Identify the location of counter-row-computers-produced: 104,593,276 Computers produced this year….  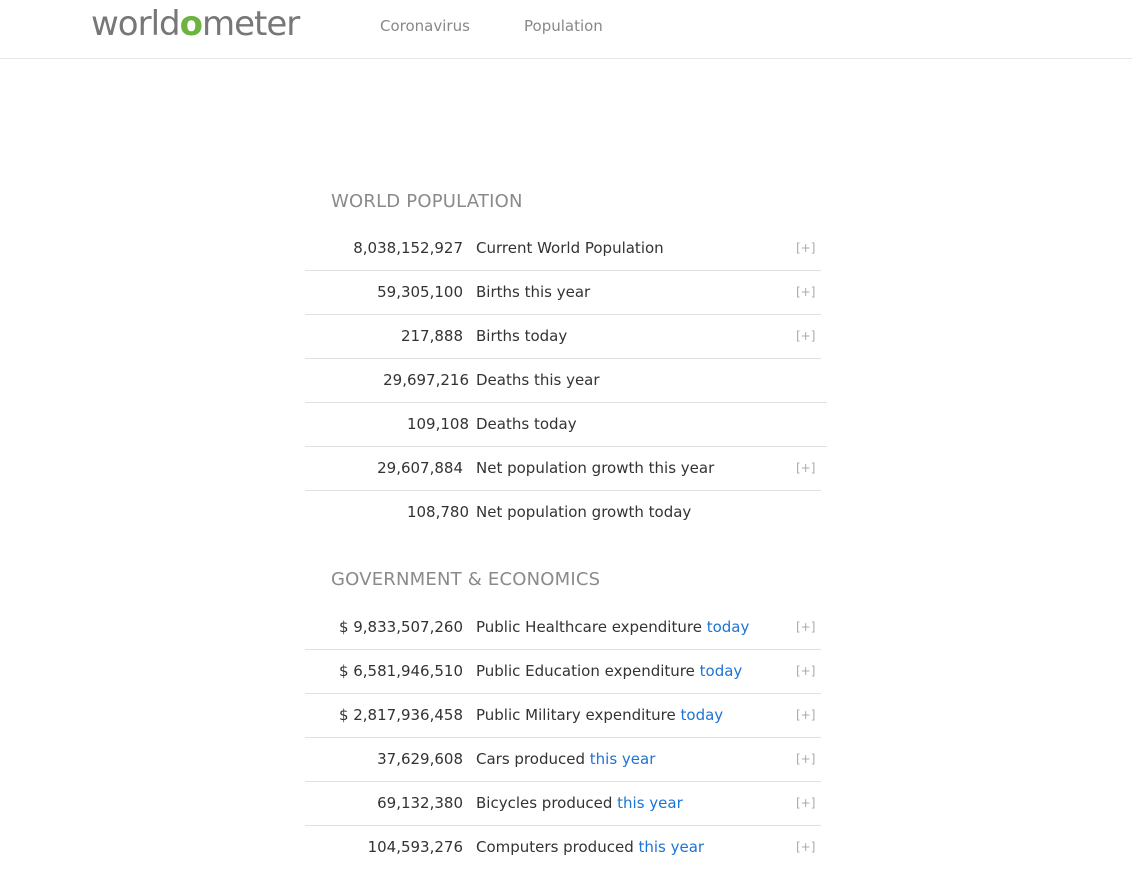
(563, 847).